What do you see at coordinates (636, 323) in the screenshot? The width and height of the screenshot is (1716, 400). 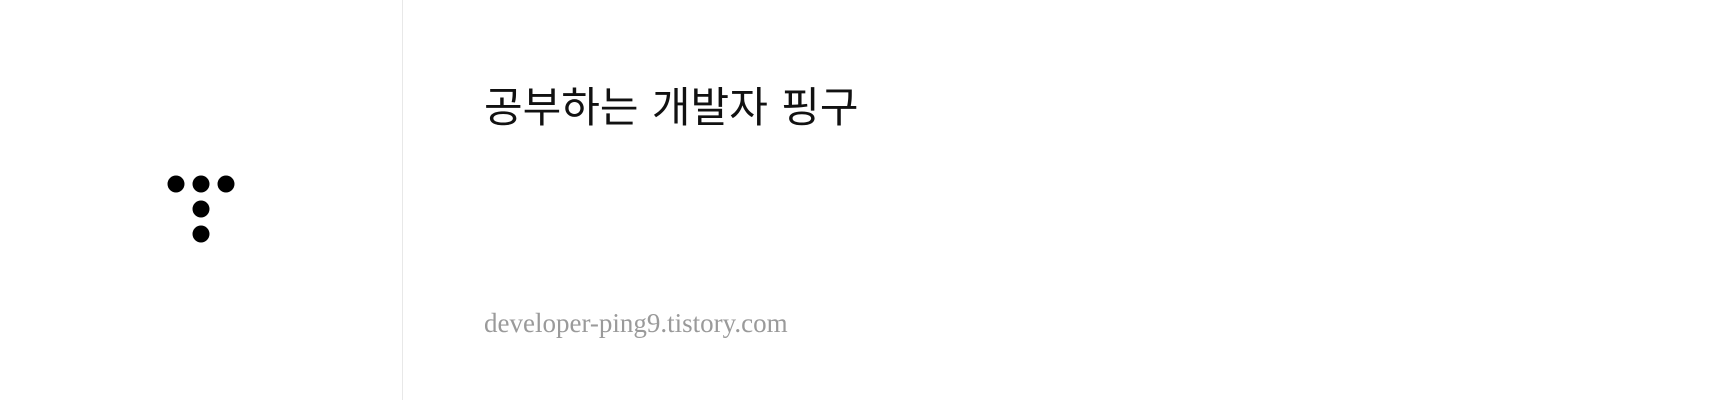 I see `site-url: developer-ping9.tistory.com` at bounding box center [636, 323].